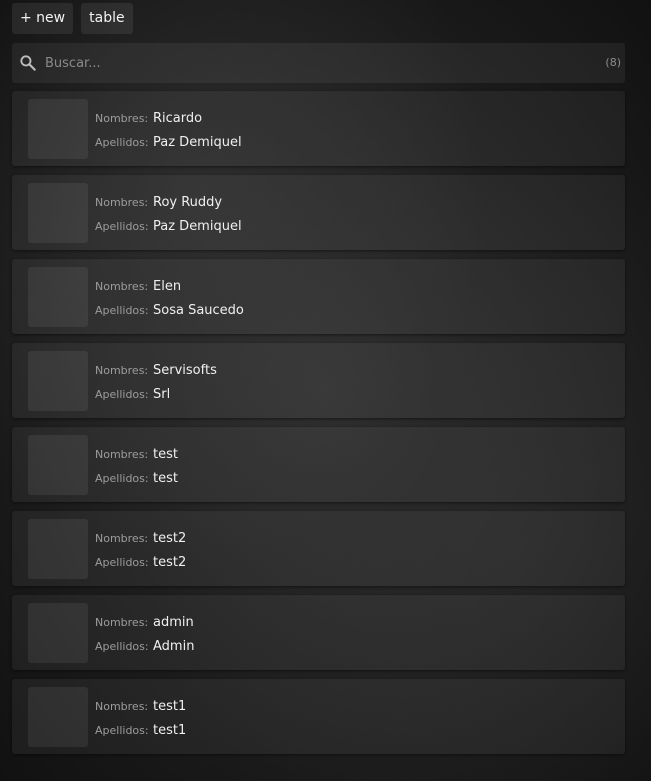 This screenshot has height=781, width=651. What do you see at coordinates (318, 296) in the screenshot?
I see `list-item: Nombres: Elen Apellidos: Sosa Saucedo` at bounding box center [318, 296].